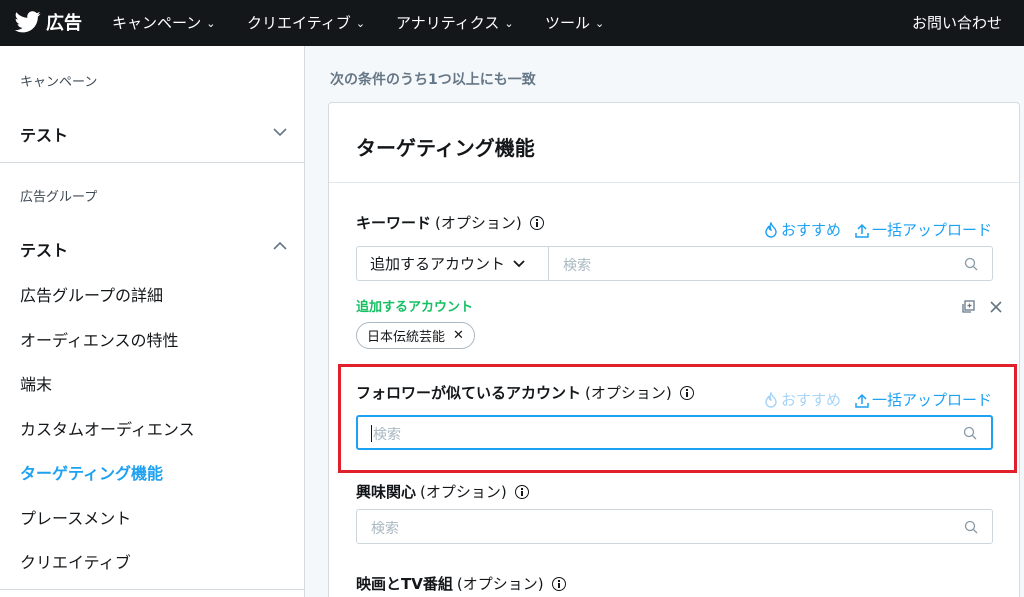 The height and width of the screenshot is (597, 1024). I want to click on card-divider, so click(674, 182).